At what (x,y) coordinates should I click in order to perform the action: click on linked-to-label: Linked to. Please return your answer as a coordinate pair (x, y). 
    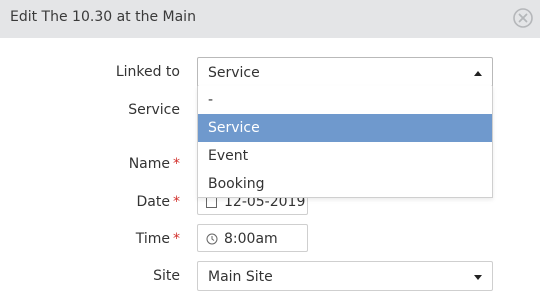
    Looking at the image, I should click on (147, 72).